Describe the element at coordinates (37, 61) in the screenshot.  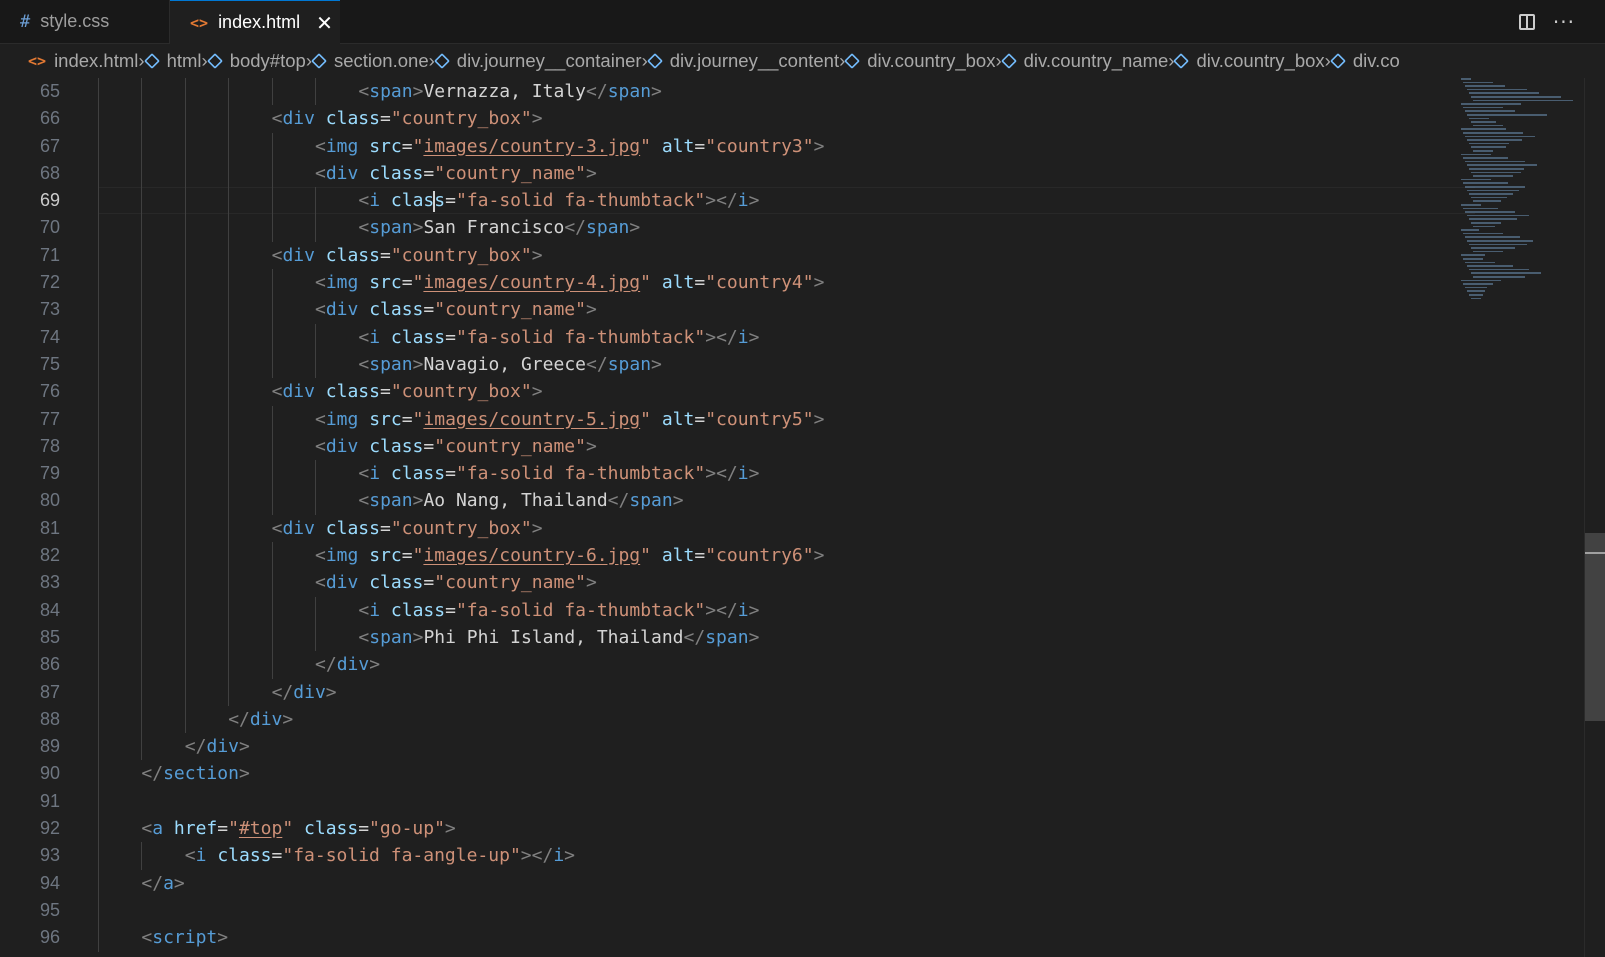
I see `html-angle-icon: <>` at that location.